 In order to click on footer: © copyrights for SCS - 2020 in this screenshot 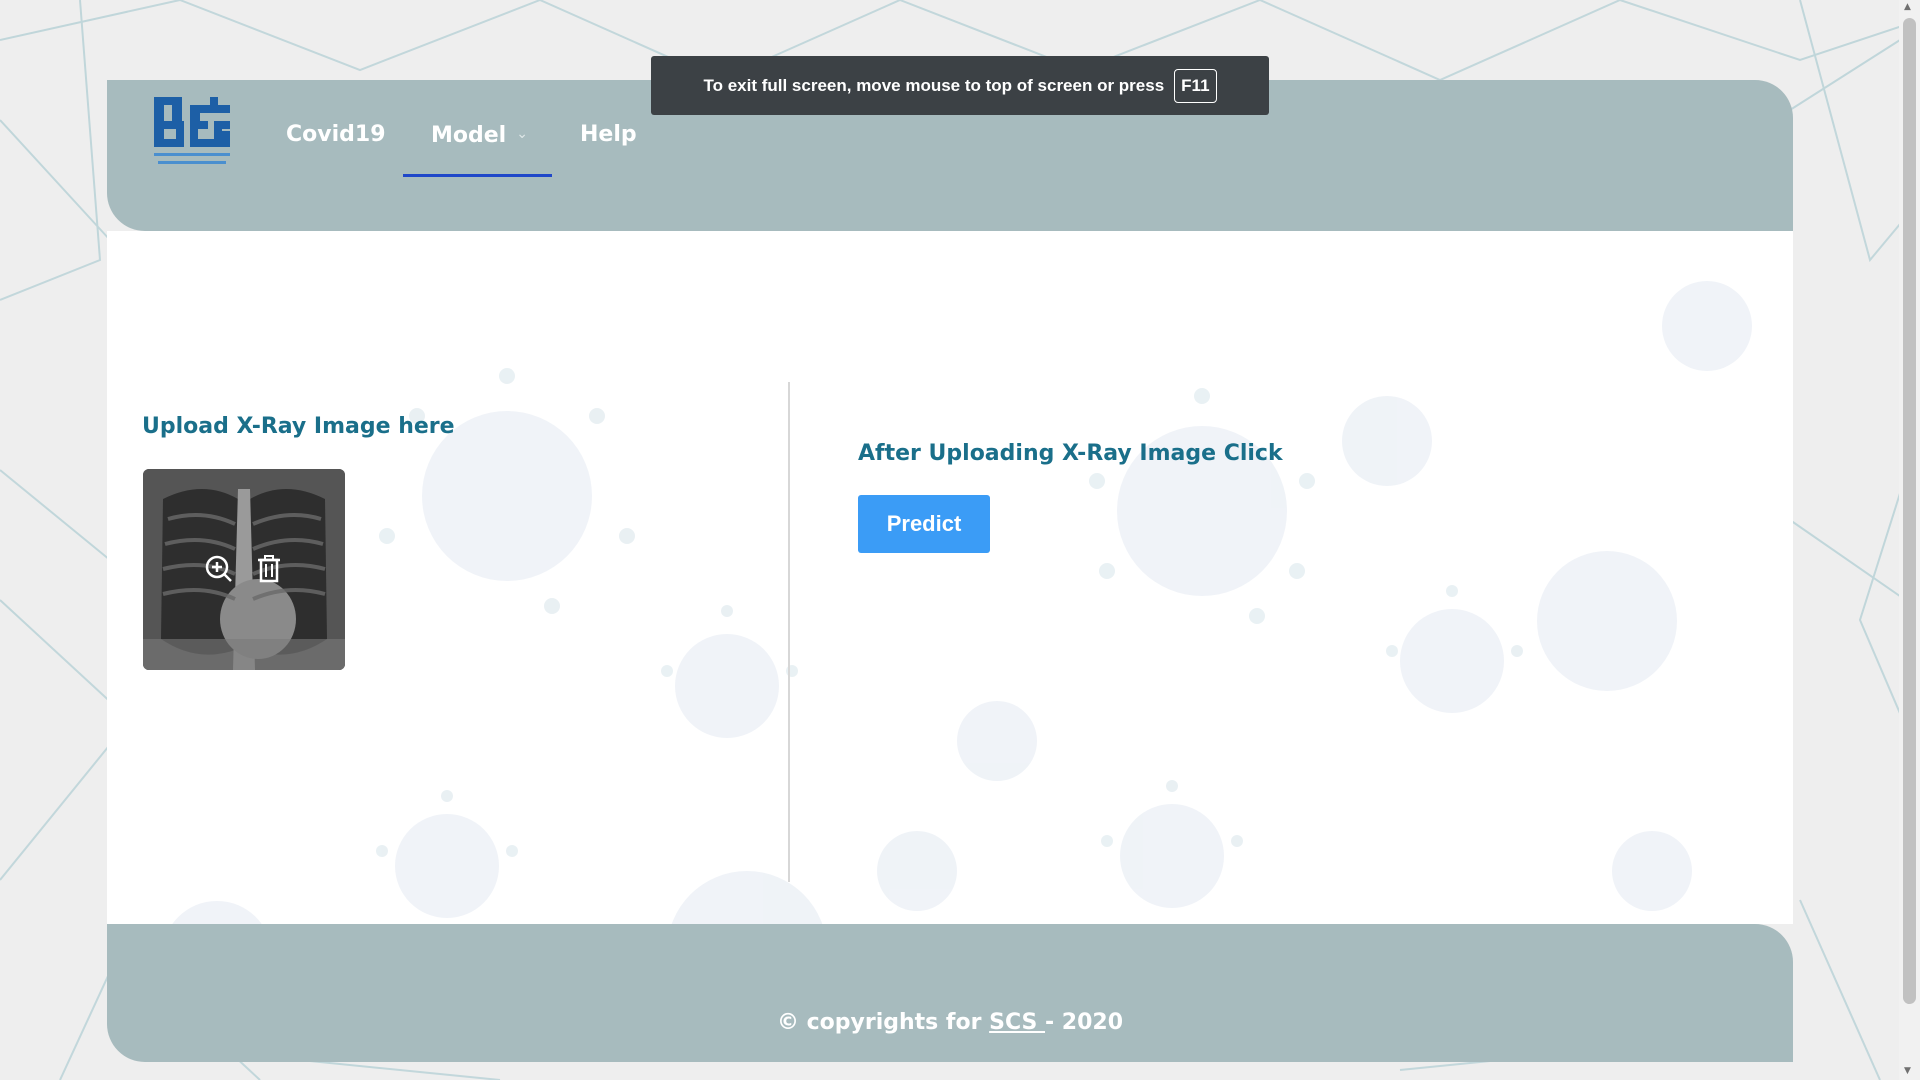, I will do `click(950, 993)`.